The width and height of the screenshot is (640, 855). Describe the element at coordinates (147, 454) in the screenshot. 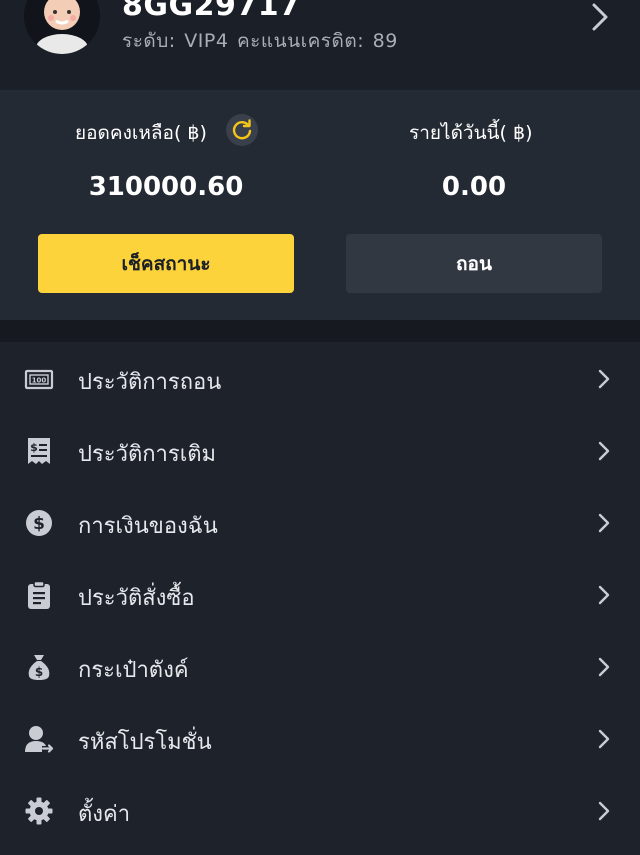

I see `menu-item-label: ประวัติการเติม` at that location.